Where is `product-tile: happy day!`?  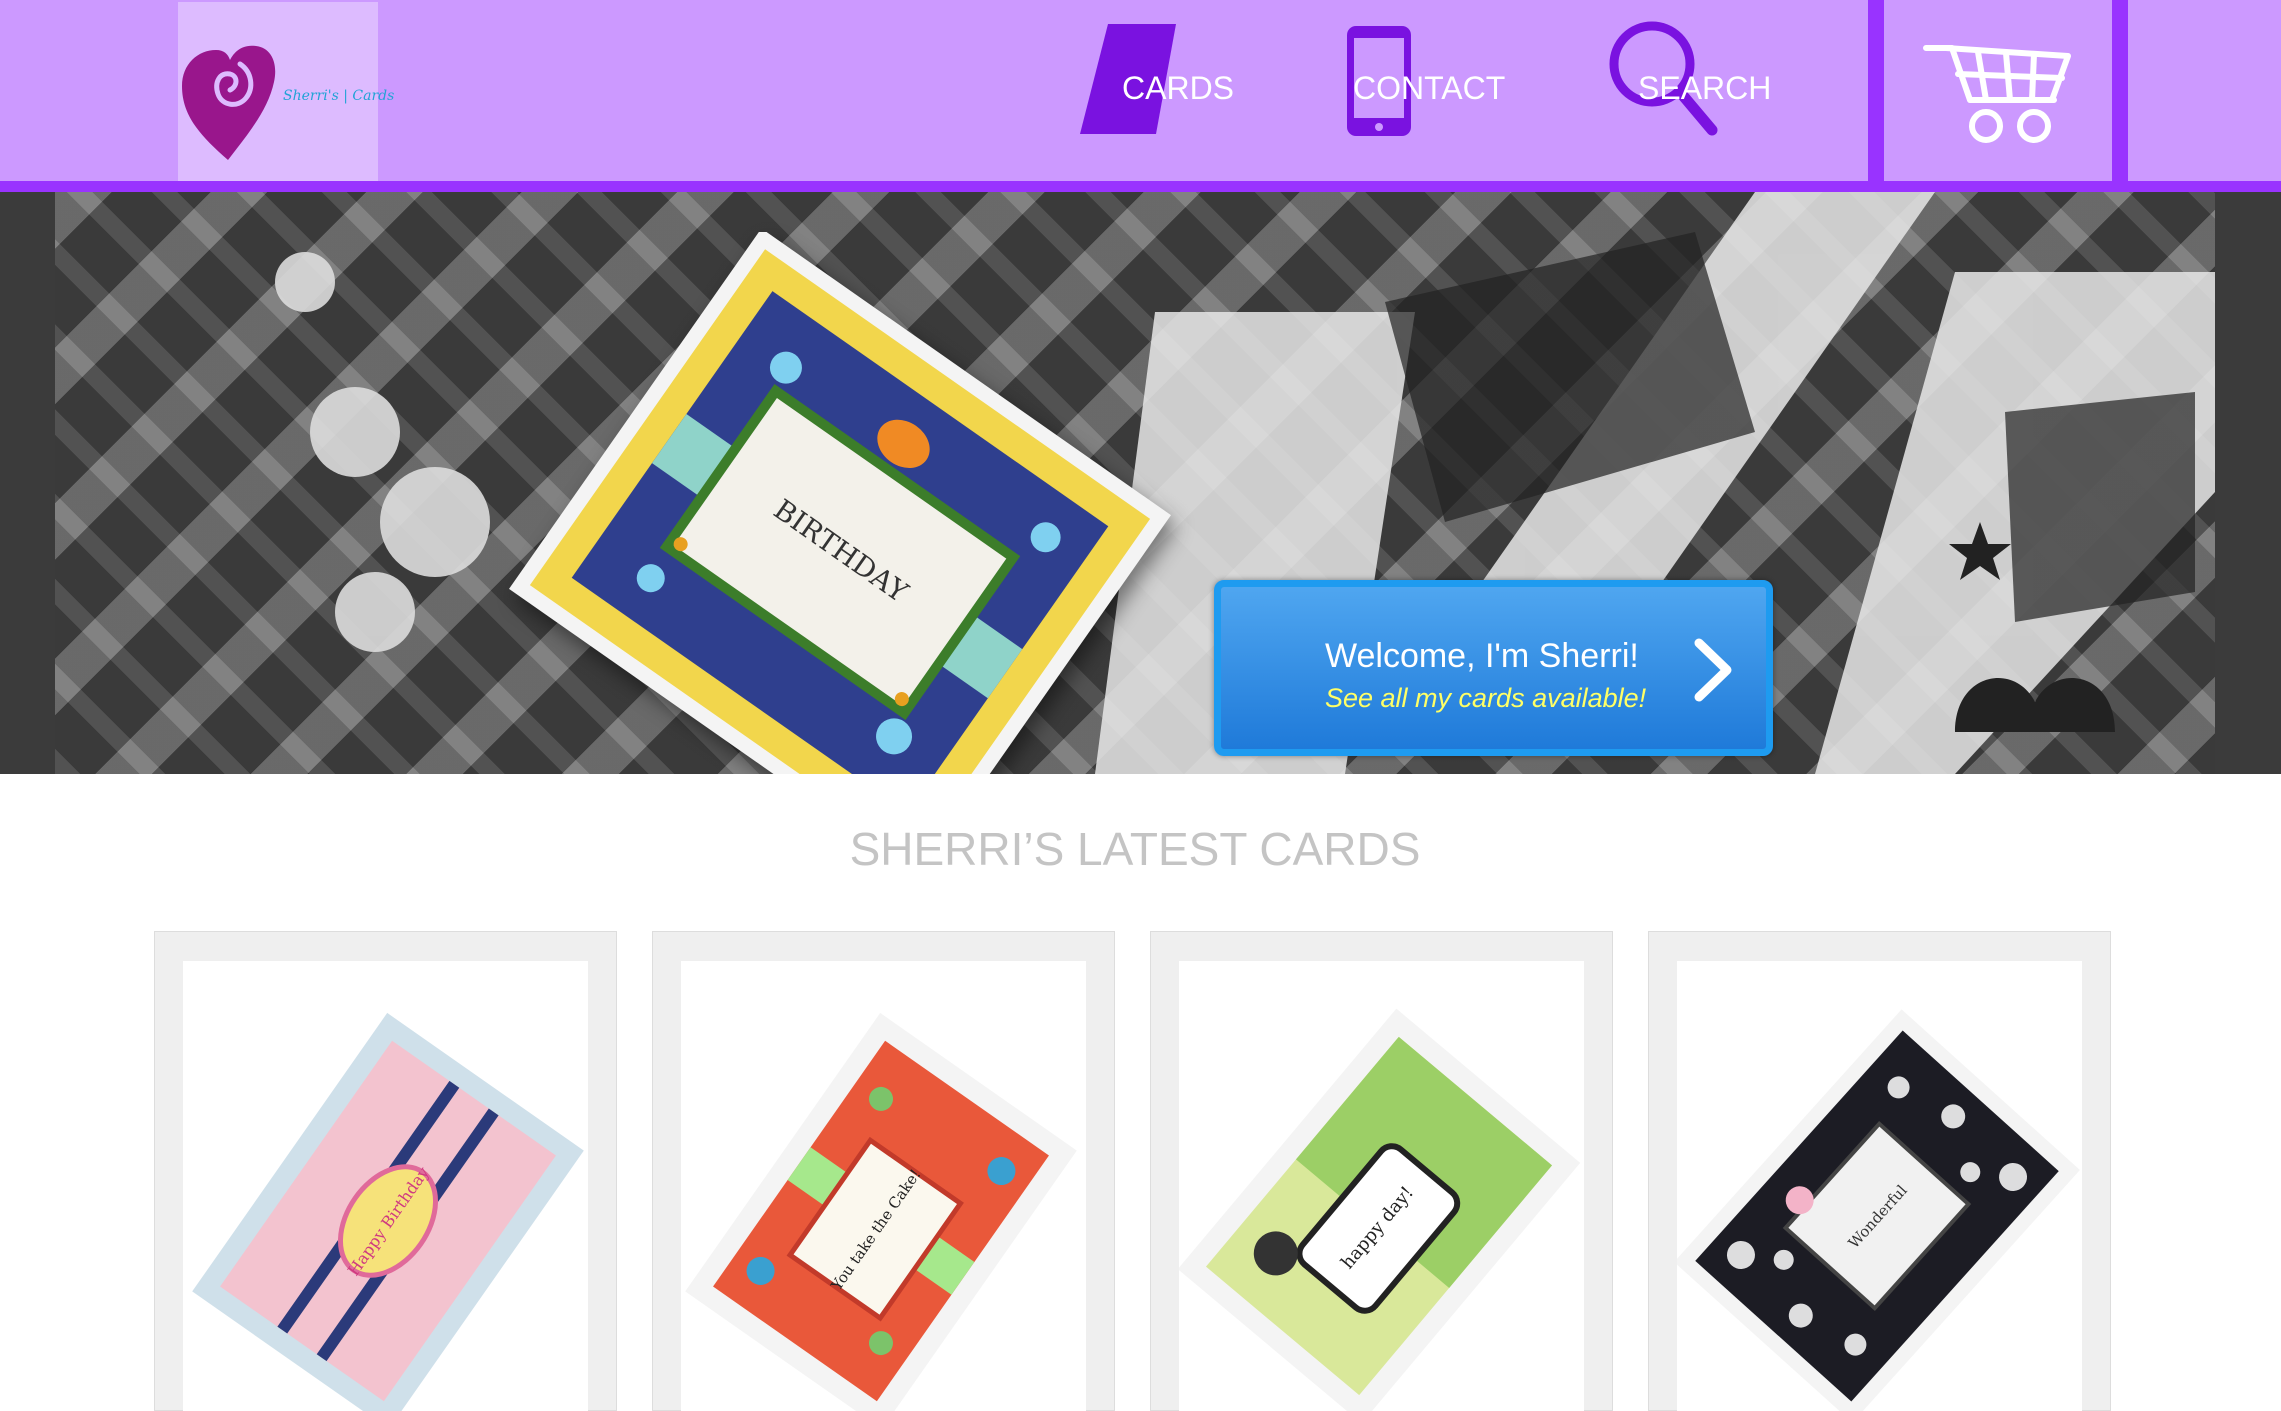
product-tile: happy day! is located at coordinates (1381, 1171).